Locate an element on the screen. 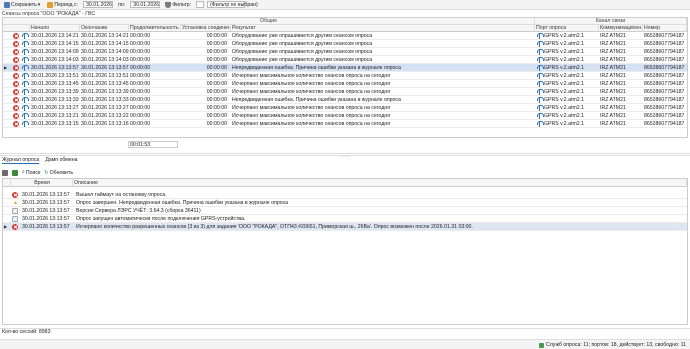 The image size is (690, 349). date-from-input: 30.01.2026 is located at coordinates (98, 4).